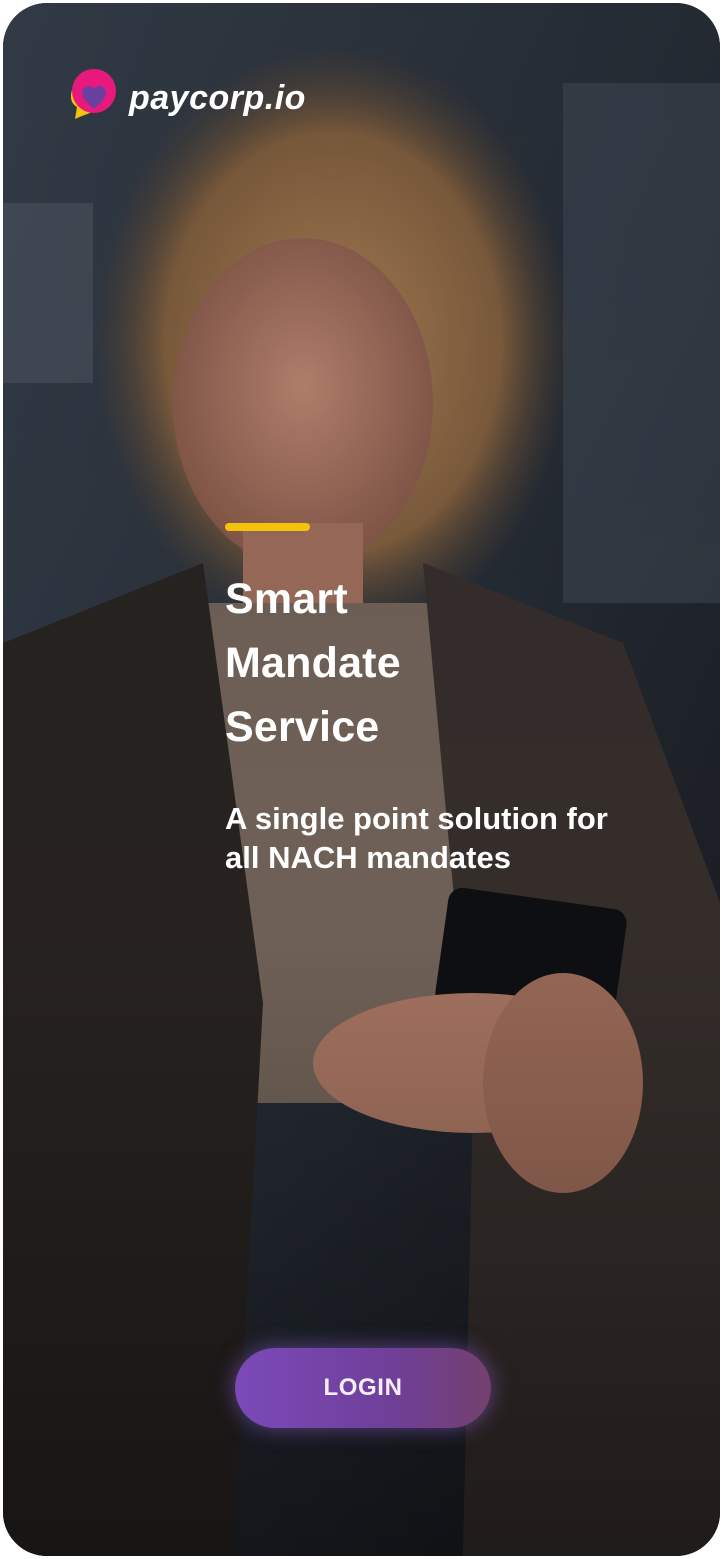 The height and width of the screenshot is (1559, 723). What do you see at coordinates (267, 527) in the screenshot?
I see `accent-bar` at bounding box center [267, 527].